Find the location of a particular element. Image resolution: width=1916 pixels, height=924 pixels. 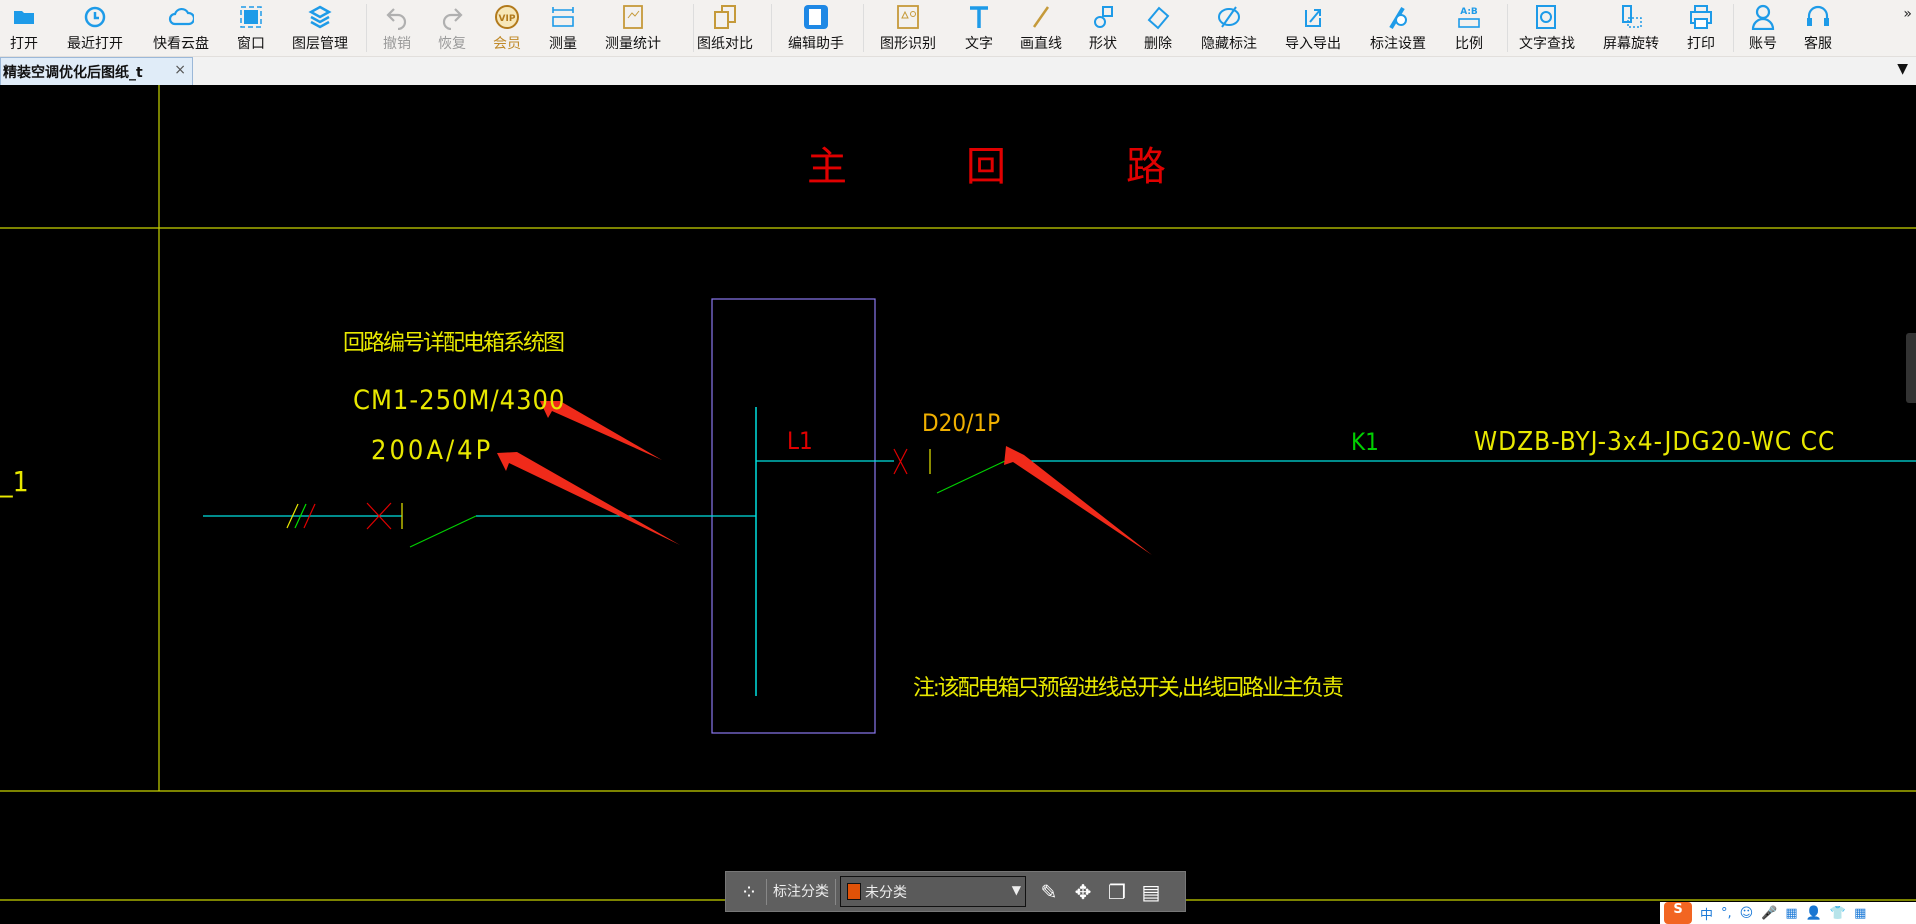

cable-spec: WDZB-BYJ-3x4-JDG20-WC CC is located at coordinates (1655, 442).